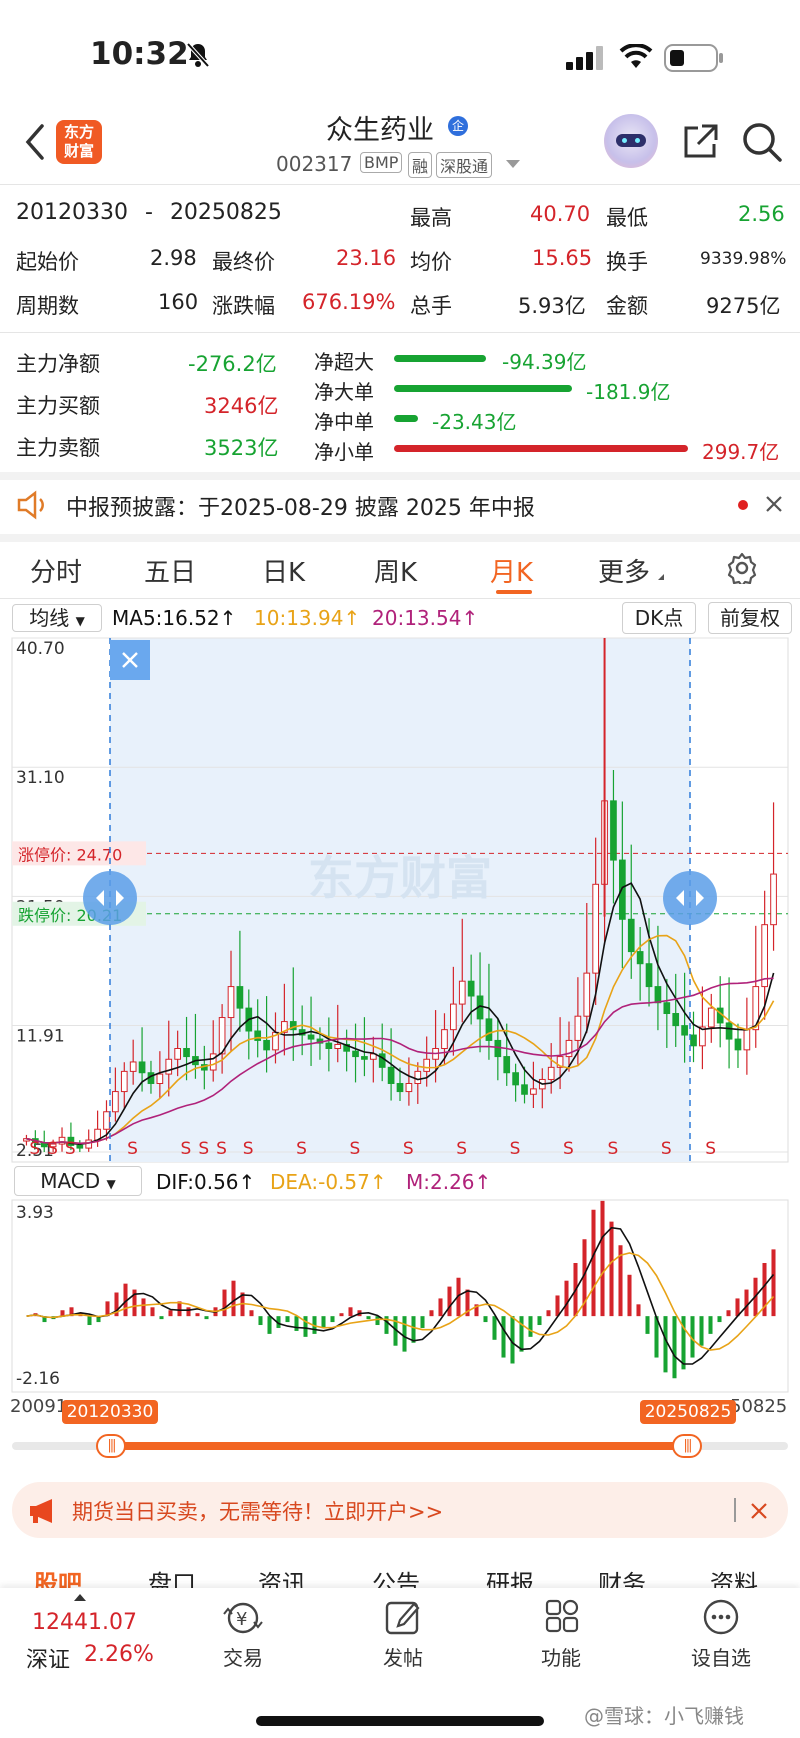 This screenshot has height=1738, width=800. Describe the element at coordinates (170, 570) in the screenshot. I see `tab-five-day: 五日` at that location.